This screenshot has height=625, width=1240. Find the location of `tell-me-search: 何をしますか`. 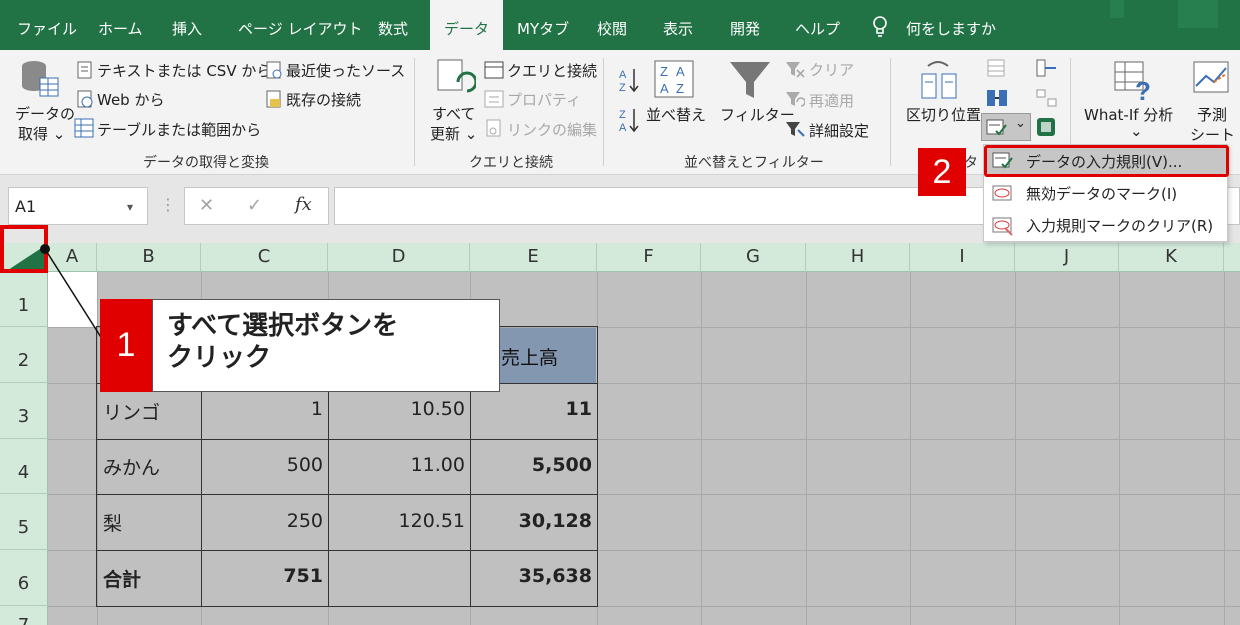

tell-me-search: 何をしますか is located at coordinates (951, 25).